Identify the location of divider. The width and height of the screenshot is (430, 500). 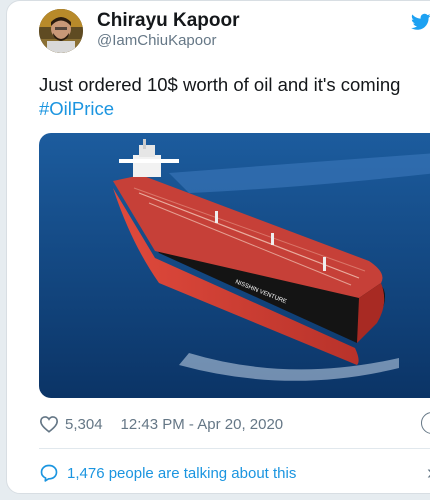
(234, 448).